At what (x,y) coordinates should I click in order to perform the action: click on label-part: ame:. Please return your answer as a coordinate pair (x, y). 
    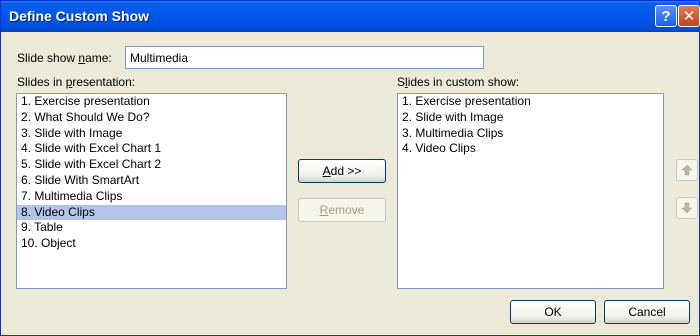
    Looking at the image, I should click on (98, 58).